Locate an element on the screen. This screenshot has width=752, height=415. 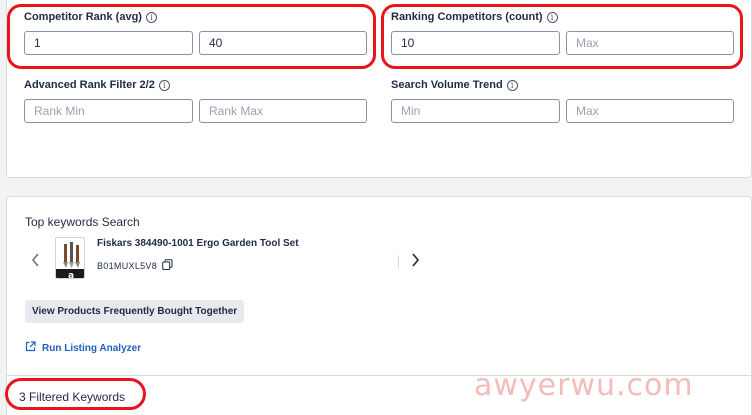
external-link-icon is located at coordinates (30, 348).